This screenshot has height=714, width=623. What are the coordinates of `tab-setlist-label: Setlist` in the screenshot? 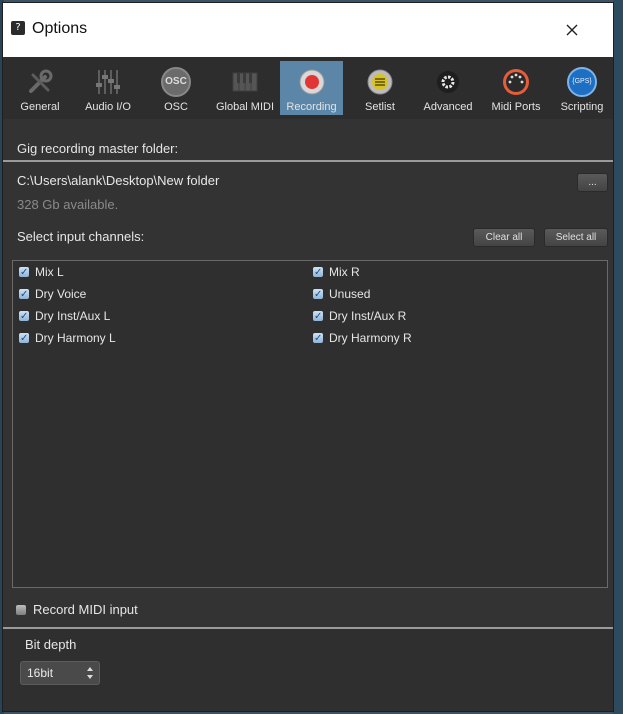 It's located at (380, 107).